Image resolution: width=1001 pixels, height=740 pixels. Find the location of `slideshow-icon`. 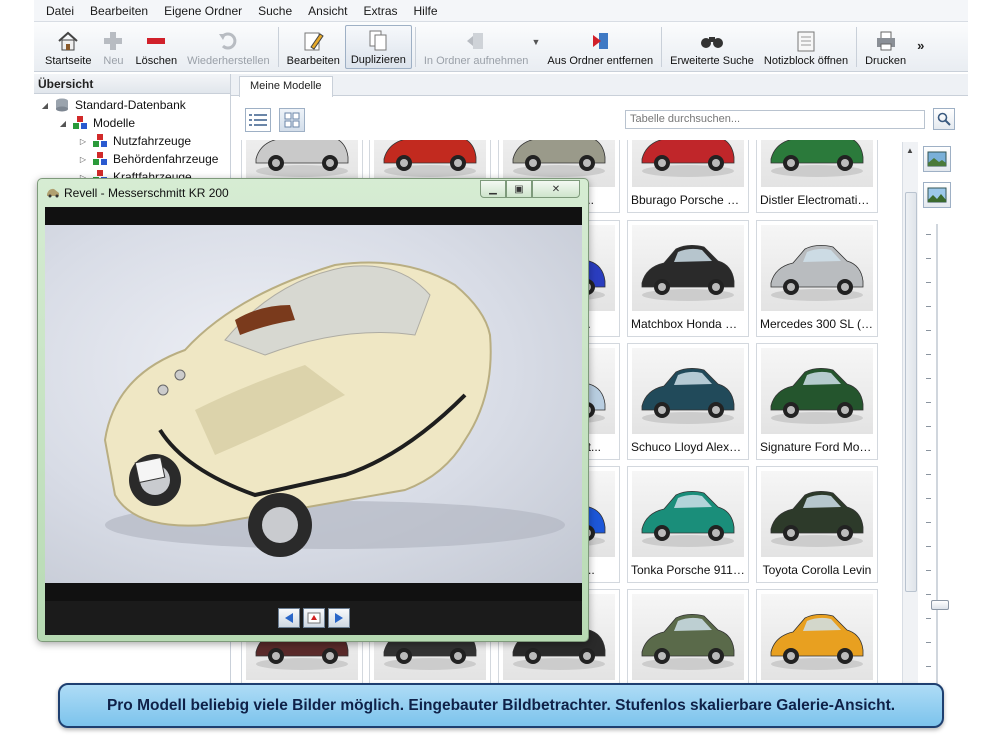

slideshow-icon is located at coordinates (313, 618).